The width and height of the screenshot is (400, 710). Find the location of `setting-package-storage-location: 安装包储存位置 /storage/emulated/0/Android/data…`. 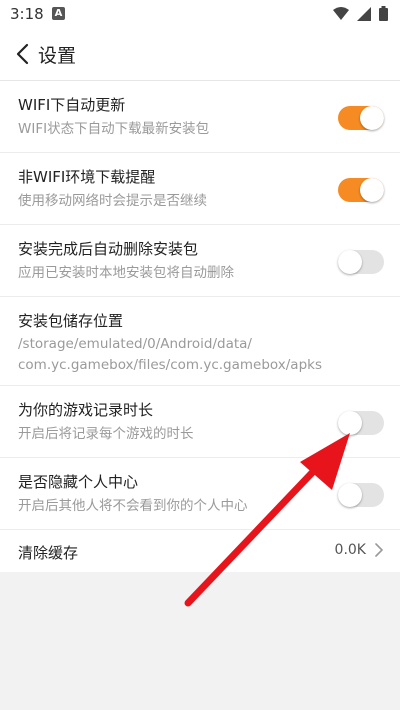

setting-package-storage-location: 安装包储存位置 /storage/emulated/0/Android/data… is located at coordinates (200, 341).